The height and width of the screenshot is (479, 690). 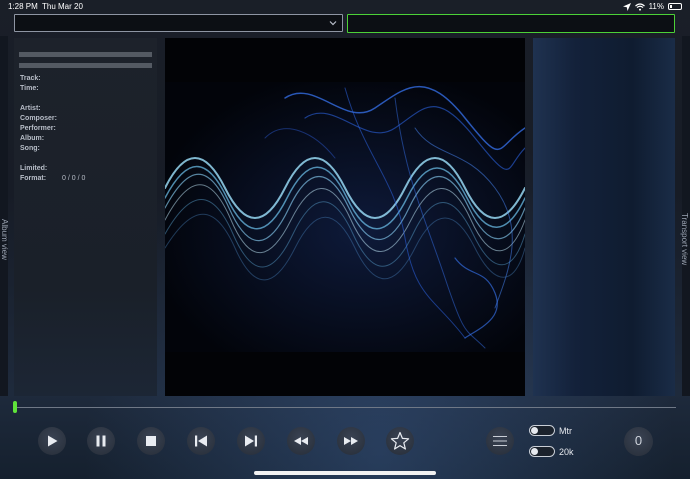 I want to click on wifi-icon, so click(x=639, y=6).